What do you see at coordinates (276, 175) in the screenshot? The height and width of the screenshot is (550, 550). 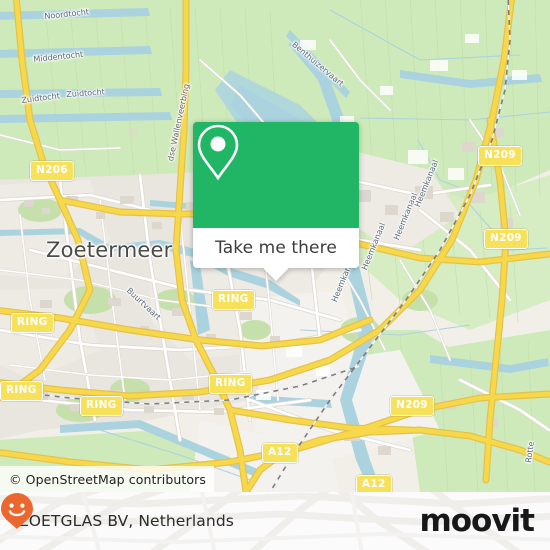 I see `callout-pin-area` at bounding box center [276, 175].